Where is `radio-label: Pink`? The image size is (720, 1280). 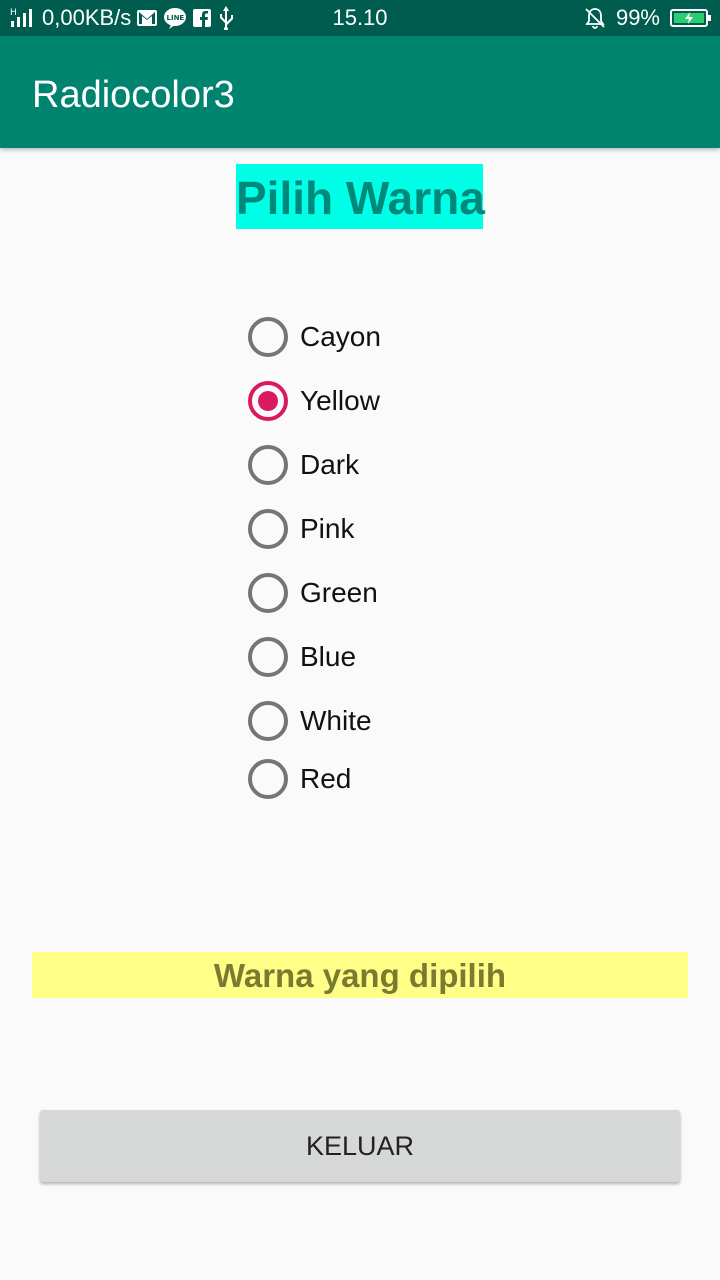
radio-label: Pink is located at coordinates (327, 528).